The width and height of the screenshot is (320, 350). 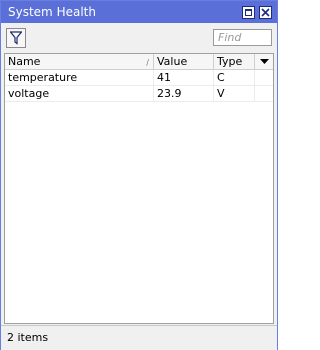 I want to click on chevron-down-icon, so click(x=264, y=61).